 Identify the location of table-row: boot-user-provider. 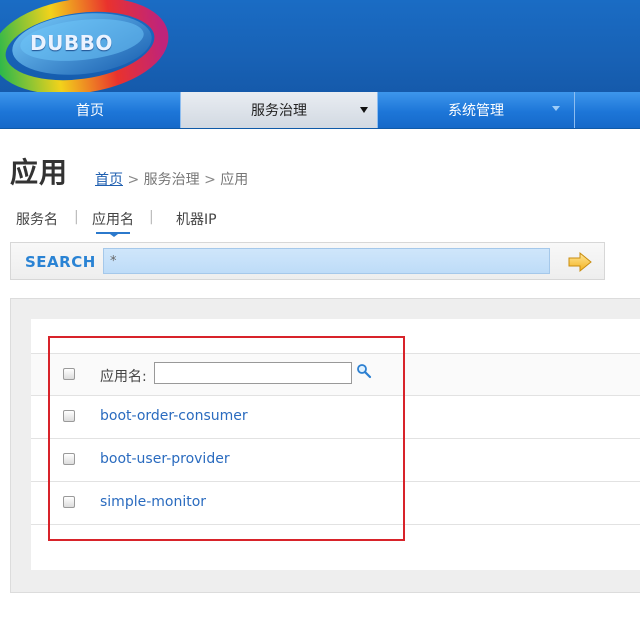
(335, 460).